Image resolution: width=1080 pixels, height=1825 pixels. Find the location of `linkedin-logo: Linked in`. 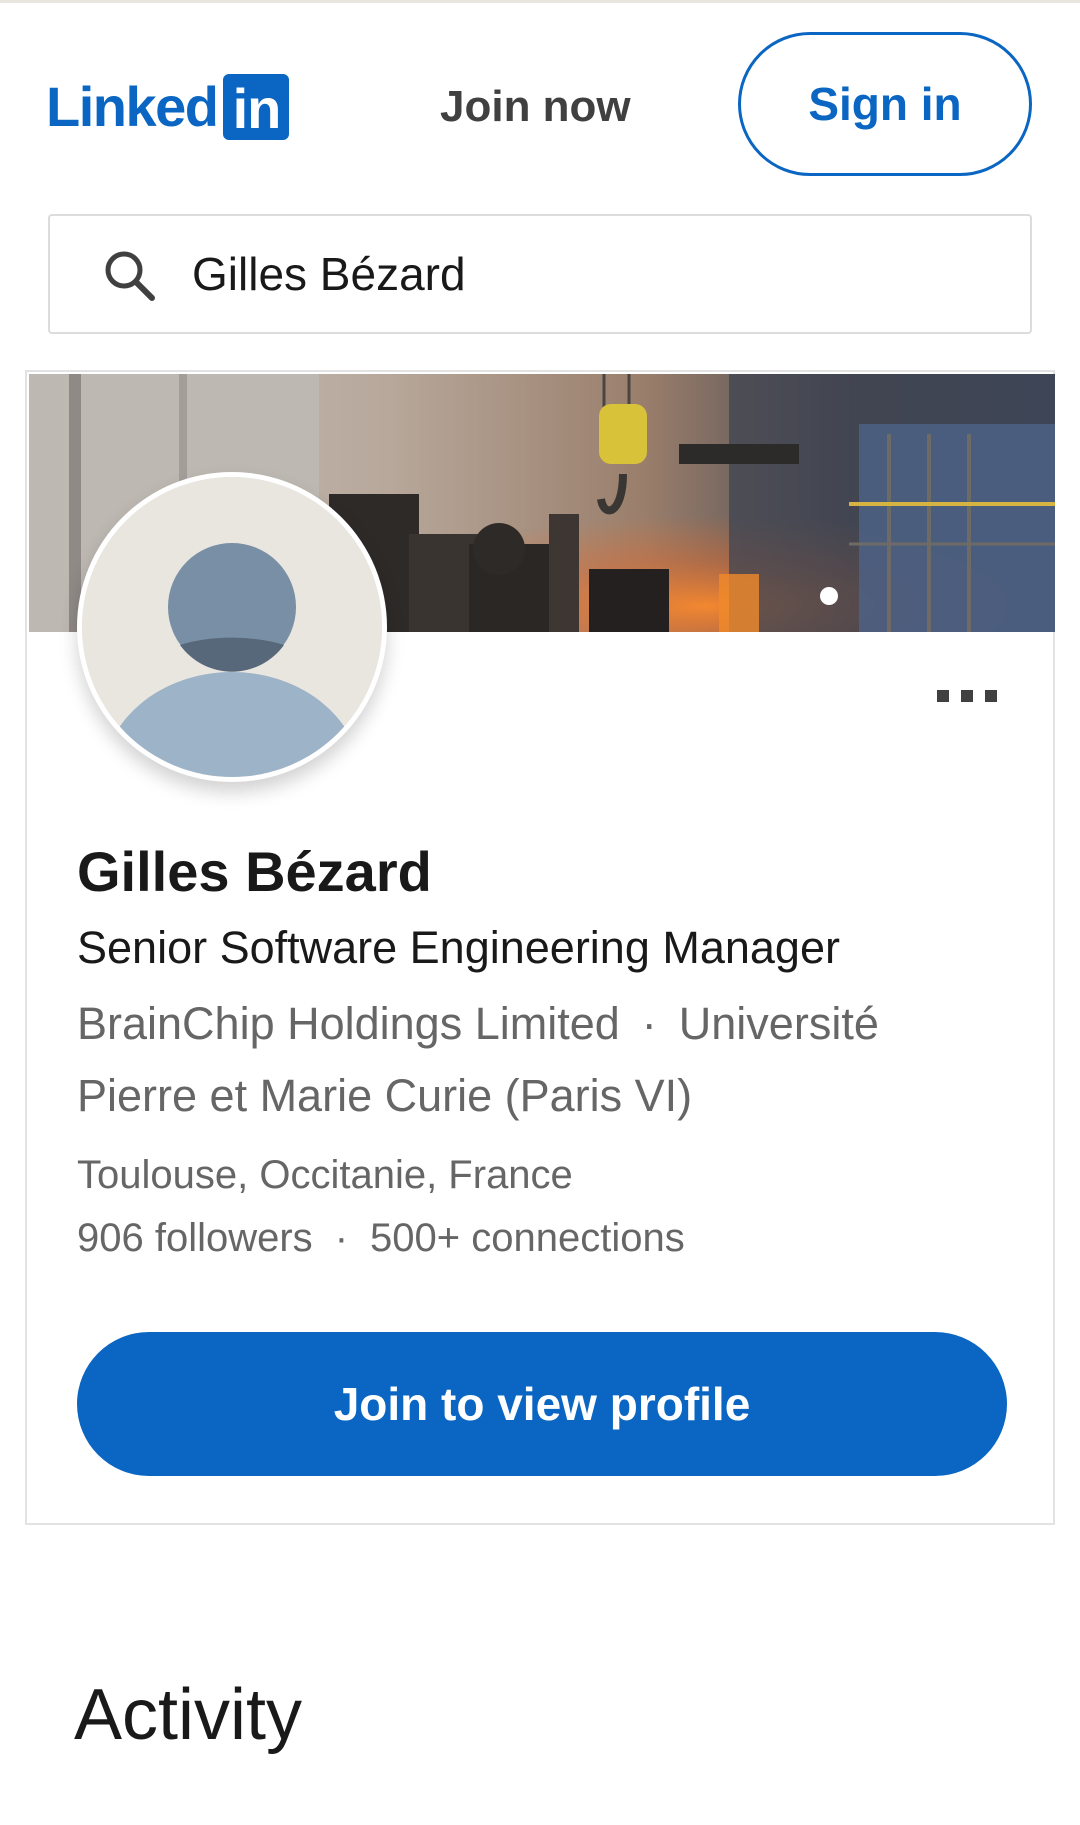

linkedin-logo: Linked in is located at coordinates (168, 107).